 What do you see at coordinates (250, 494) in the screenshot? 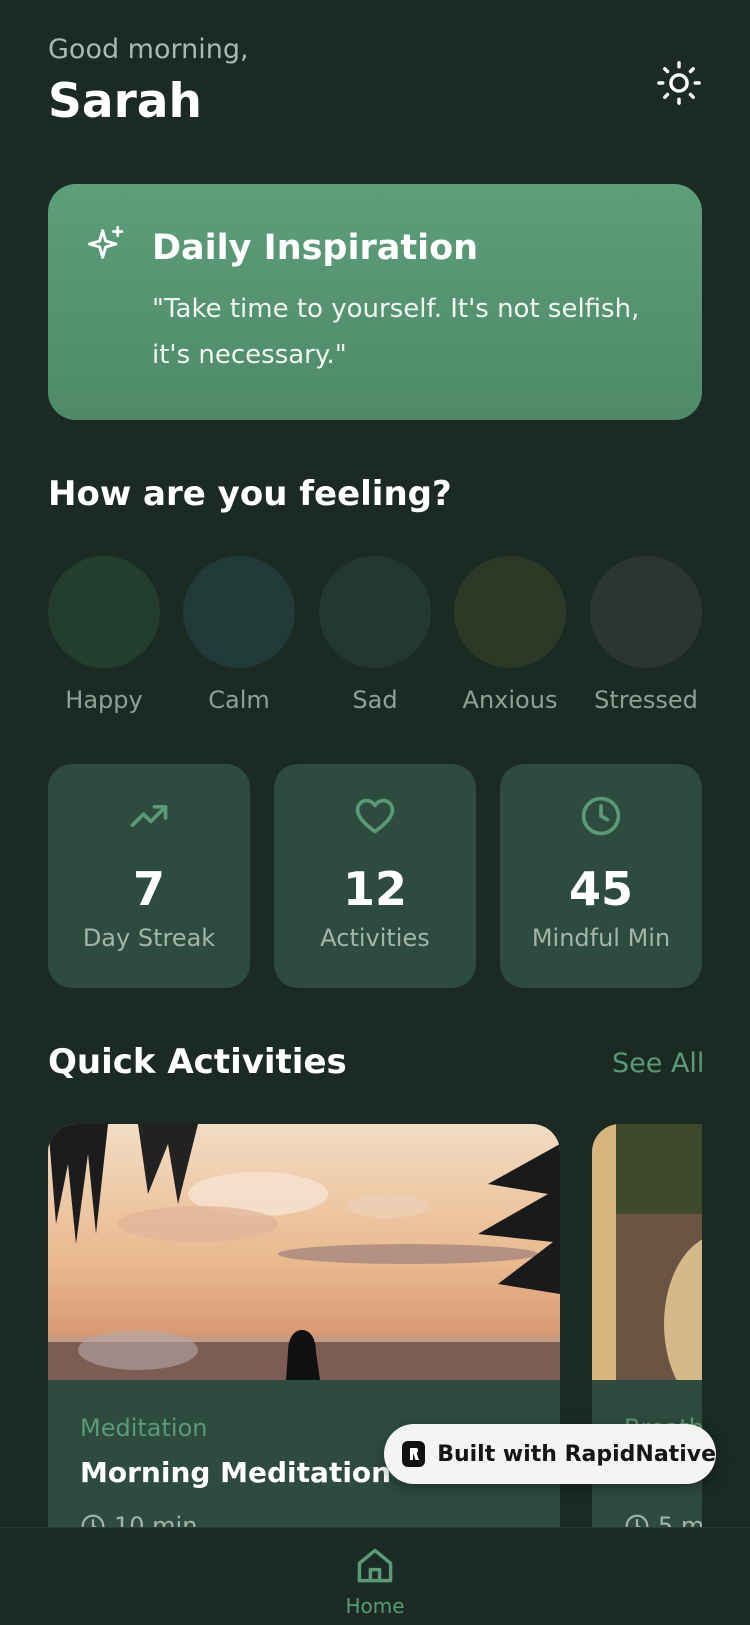
I see `mood-section-title: How are you feeling?` at bounding box center [250, 494].